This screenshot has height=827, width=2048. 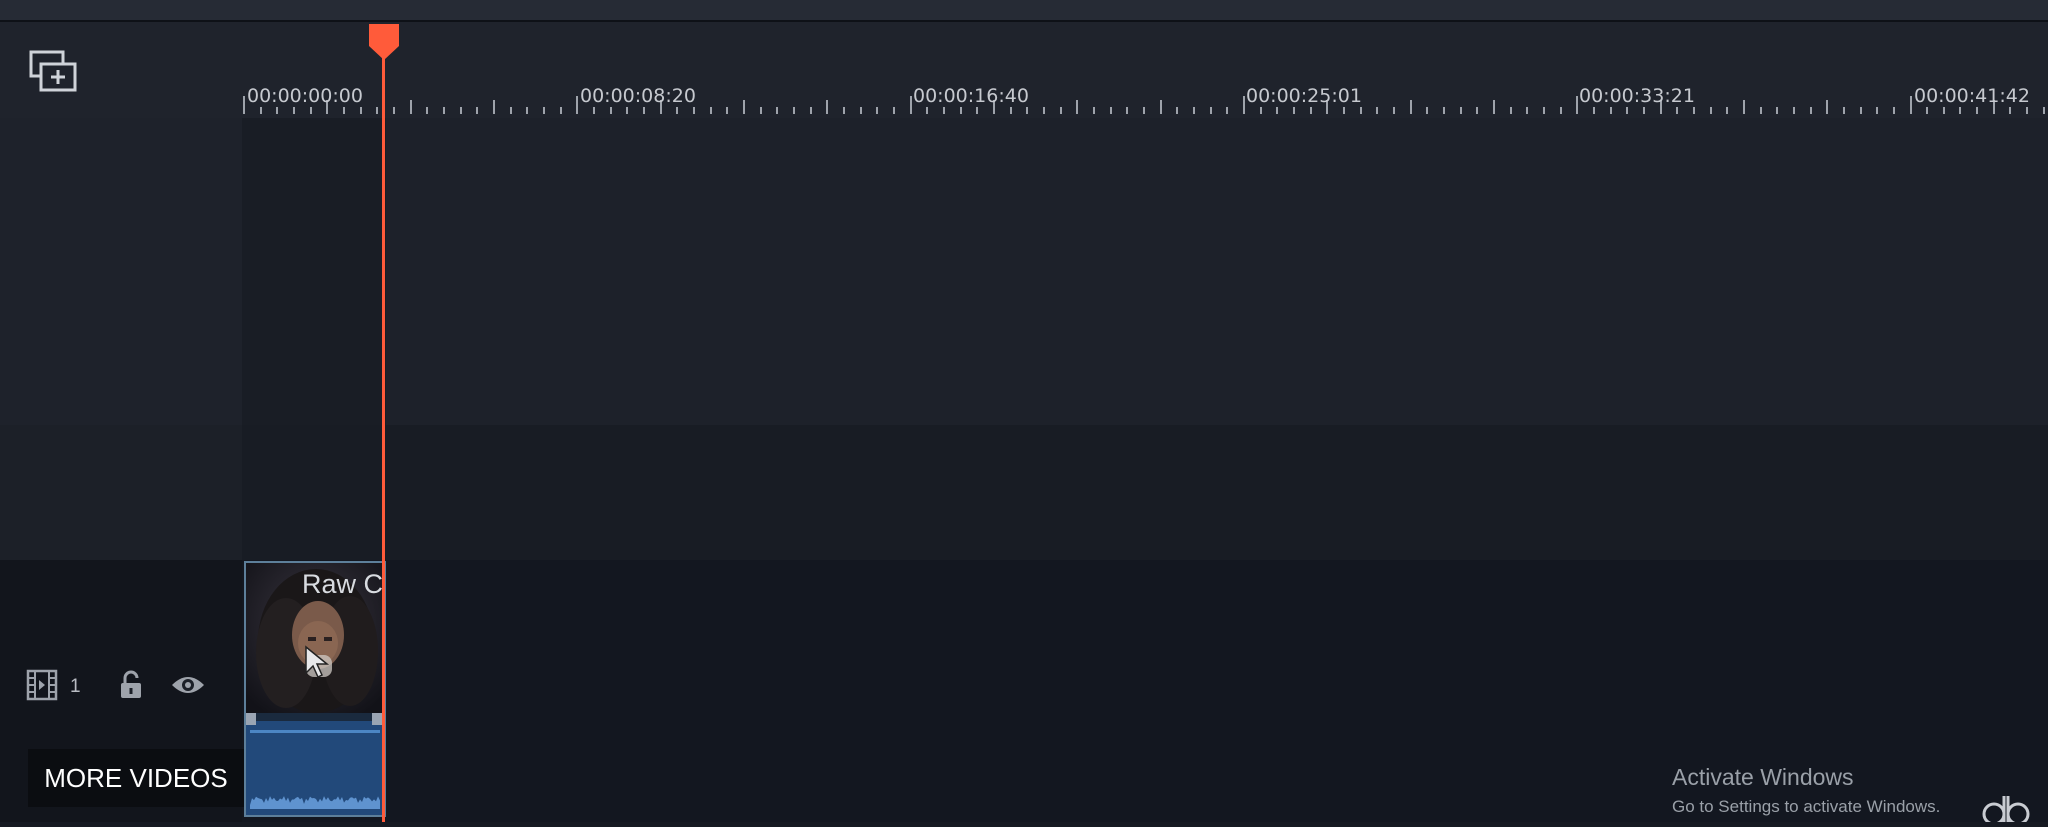 What do you see at coordinates (42, 687) in the screenshot?
I see `film-strip-icon` at bounding box center [42, 687].